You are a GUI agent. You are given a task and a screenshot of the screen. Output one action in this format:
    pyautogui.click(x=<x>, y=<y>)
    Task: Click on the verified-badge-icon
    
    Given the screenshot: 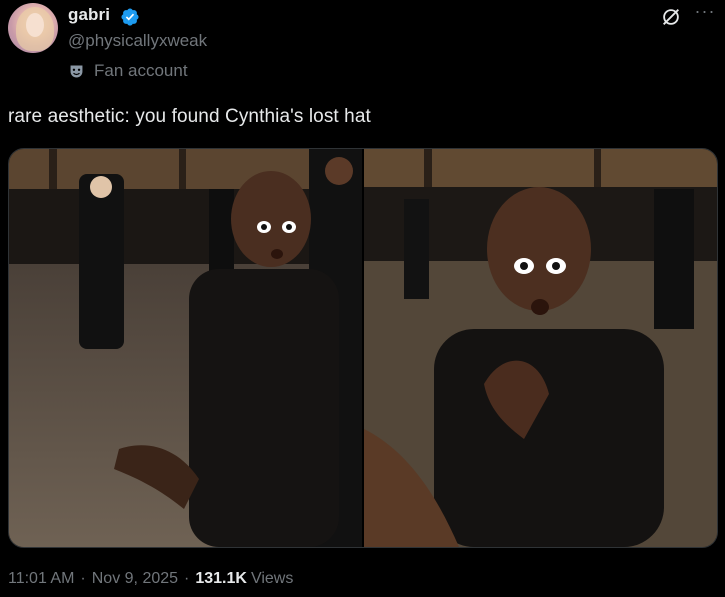 What is the action you would take?
    pyautogui.click(x=130, y=17)
    